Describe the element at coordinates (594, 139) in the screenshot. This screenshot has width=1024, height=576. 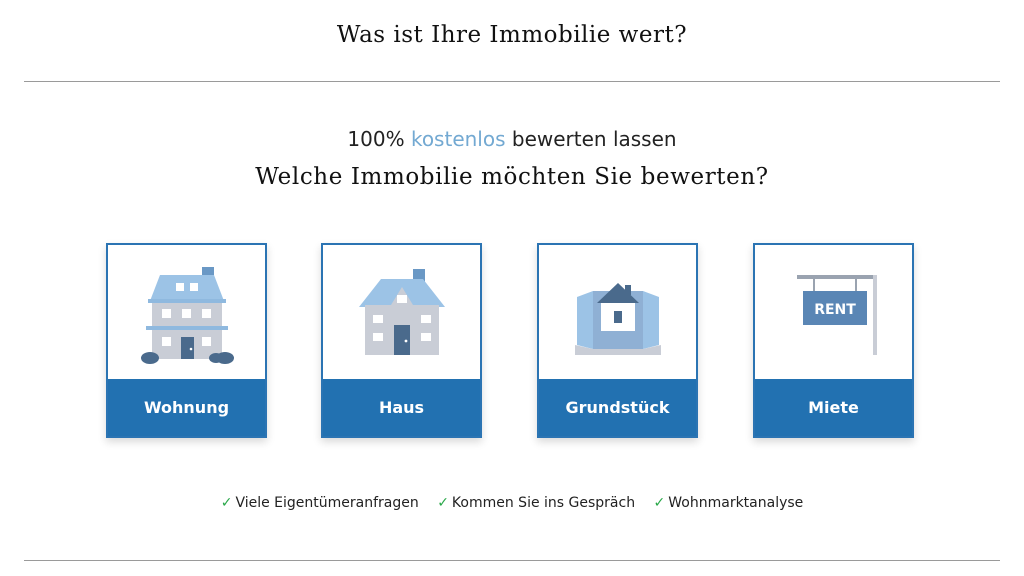
I see `intro-suffix: bewerten lassen` at that location.